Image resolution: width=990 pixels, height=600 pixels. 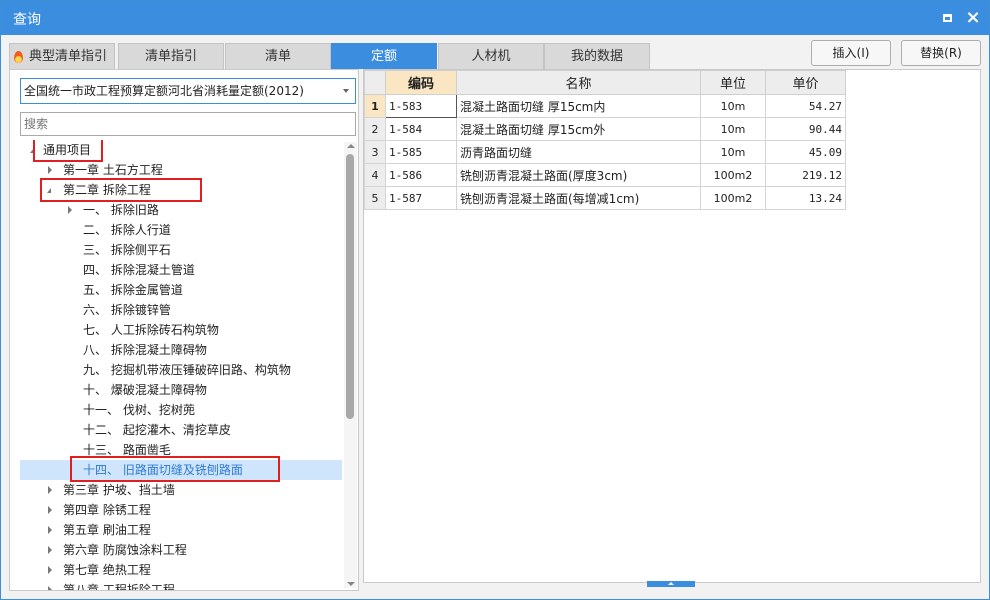 I want to click on tree-node-chapter-6: 第六章 防腐蚀涂料工程, so click(x=176, y=550).